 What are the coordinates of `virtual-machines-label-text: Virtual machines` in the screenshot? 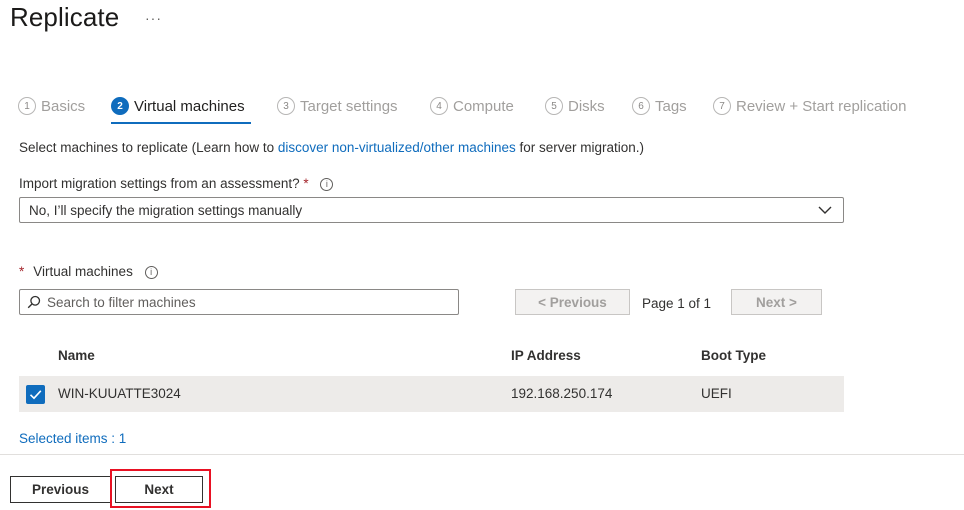 It's located at (83, 271).